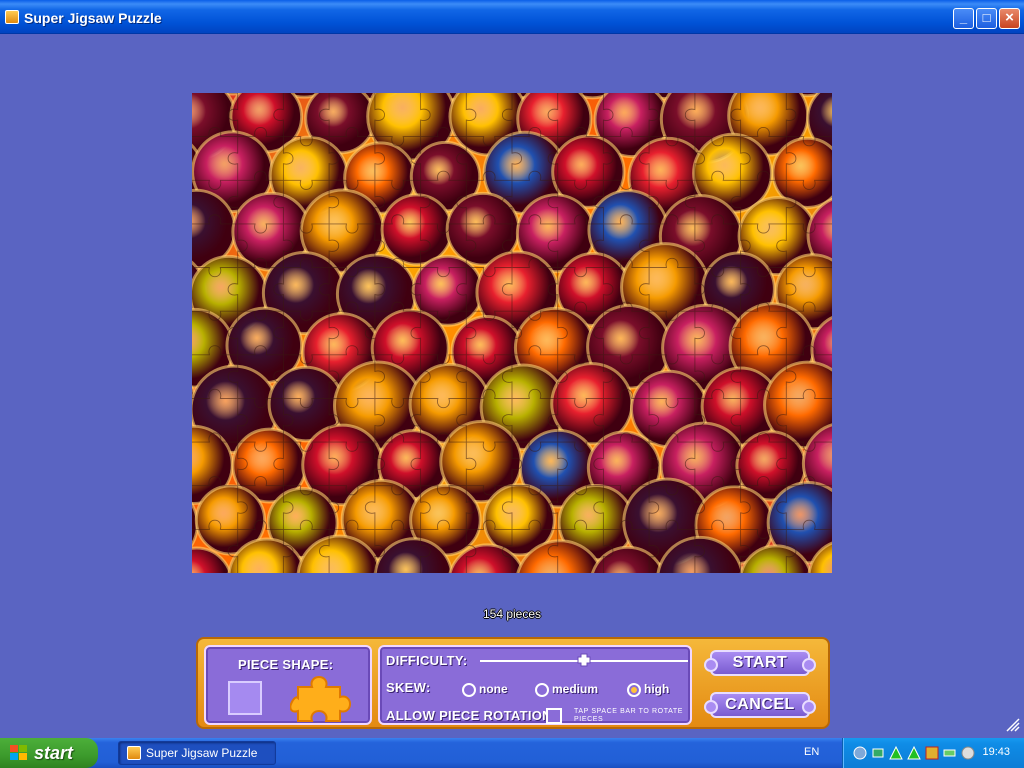 The image size is (1024, 768). What do you see at coordinates (760, 705) in the screenshot?
I see `cancel-button: CANCEL` at bounding box center [760, 705].